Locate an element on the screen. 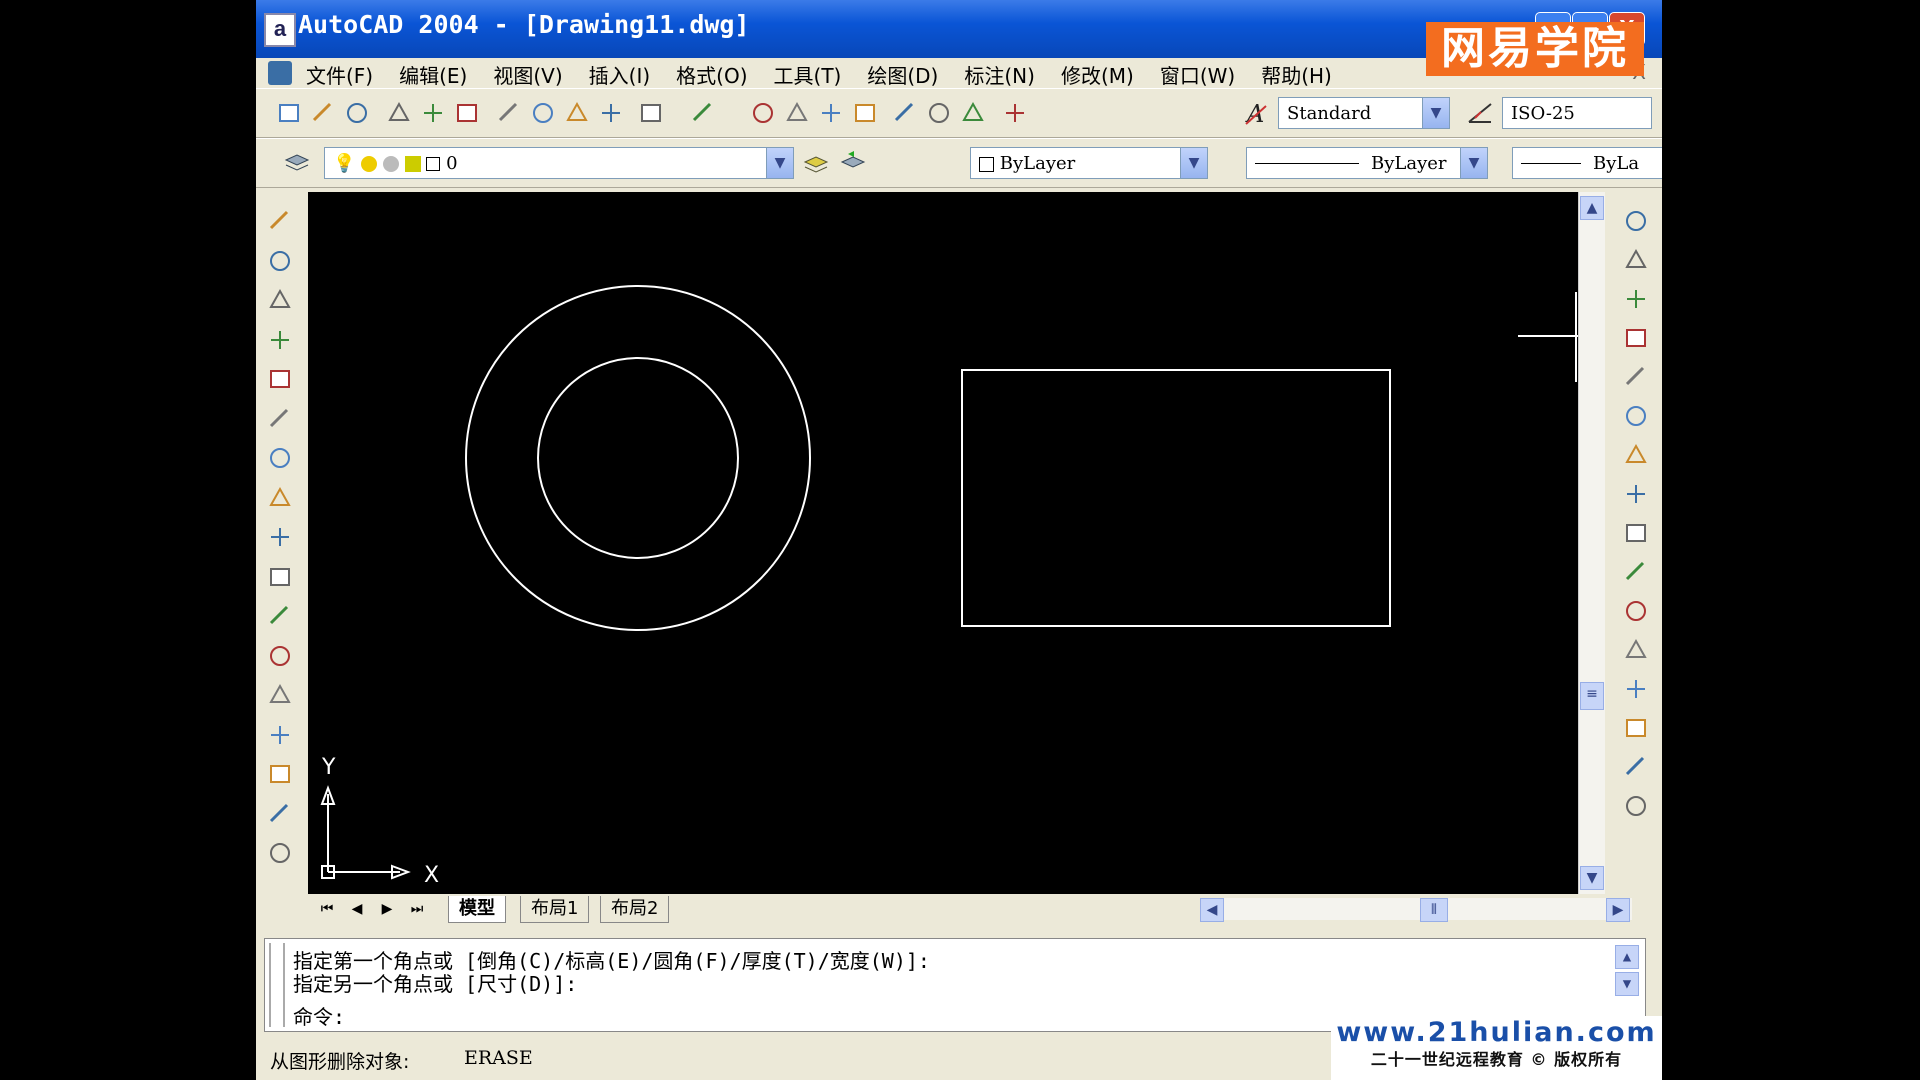 The height and width of the screenshot is (1080, 1920). menu-item-8: 修改(M) is located at coordinates (1097, 74).